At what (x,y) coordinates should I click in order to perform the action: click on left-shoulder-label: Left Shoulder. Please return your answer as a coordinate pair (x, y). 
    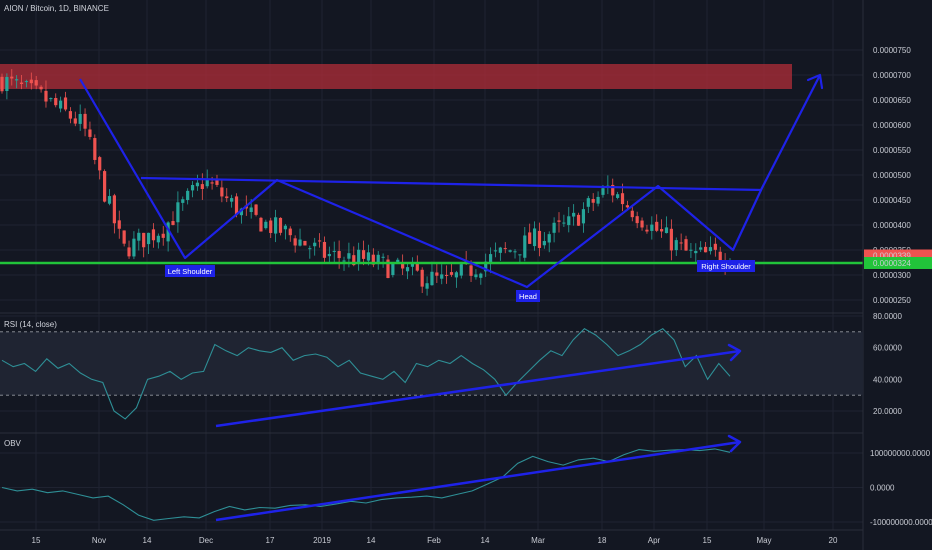
    Looking at the image, I should click on (190, 271).